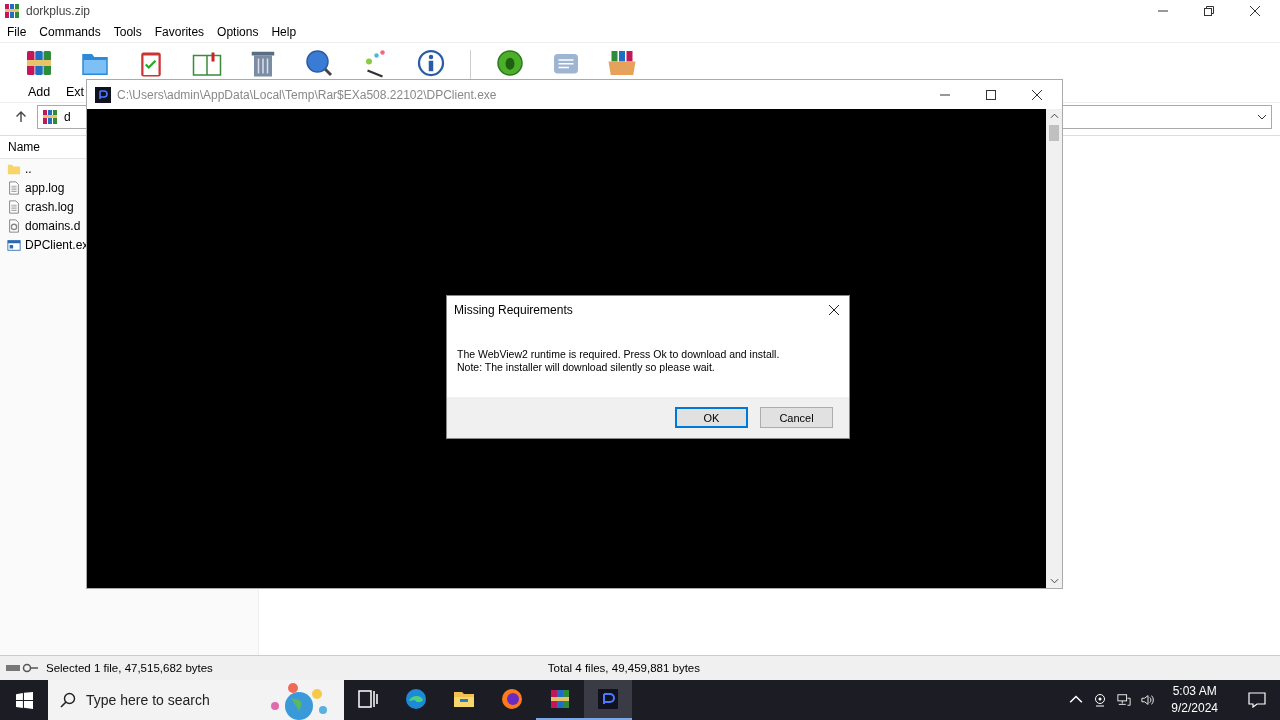  Describe the element at coordinates (58, 11) in the screenshot. I see `window-title: dorkplus.zip` at that location.